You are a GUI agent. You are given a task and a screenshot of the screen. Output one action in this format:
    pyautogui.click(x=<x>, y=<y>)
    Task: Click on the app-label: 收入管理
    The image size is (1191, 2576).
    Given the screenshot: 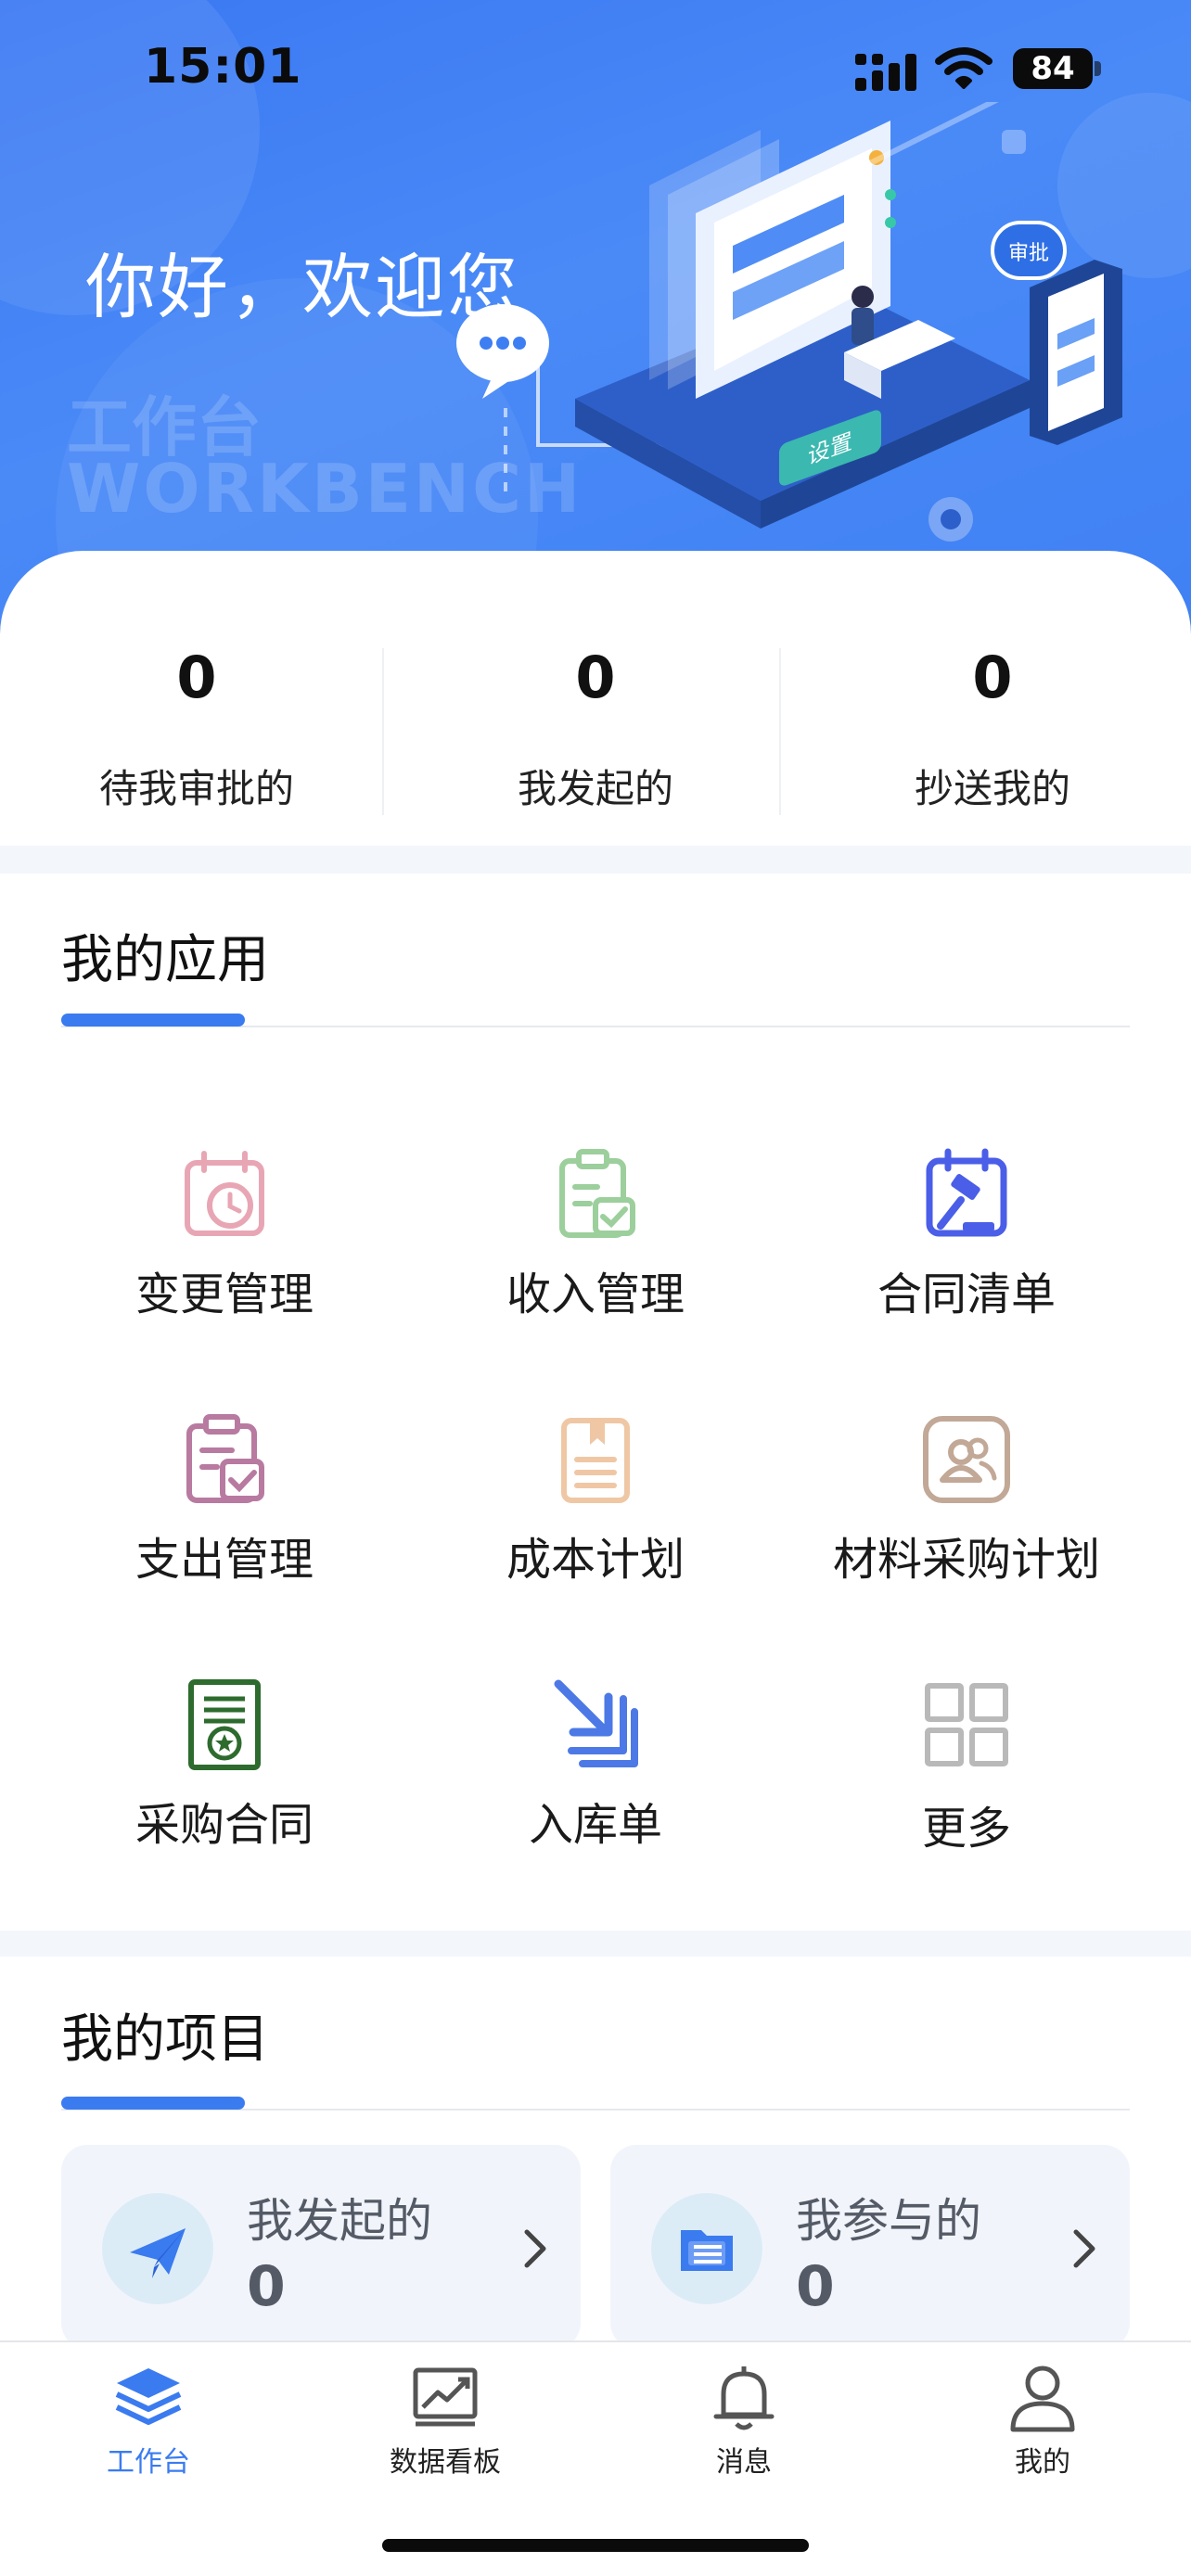 What is the action you would take?
    pyautogui.click(x=595, y=1294)
    